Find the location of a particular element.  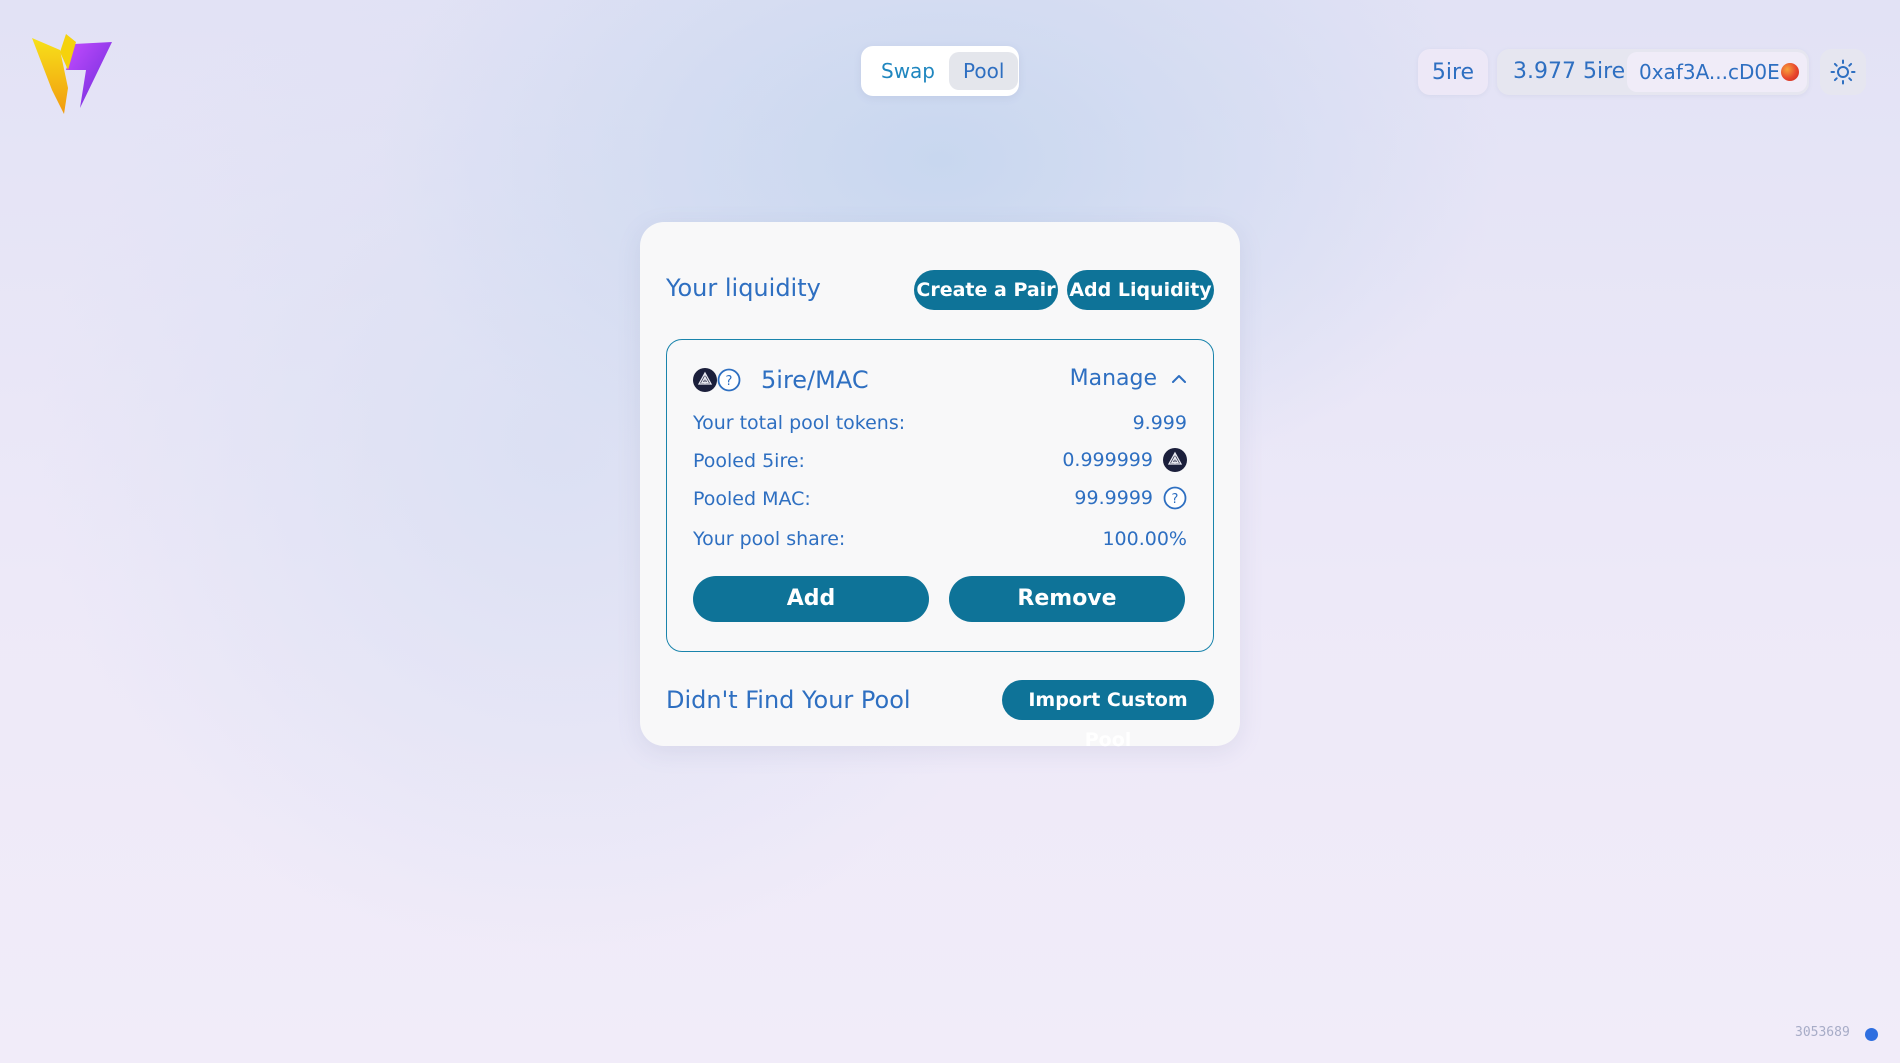

add-liquidity-button: Add Liquidity is located at coordinates (1140, 290).